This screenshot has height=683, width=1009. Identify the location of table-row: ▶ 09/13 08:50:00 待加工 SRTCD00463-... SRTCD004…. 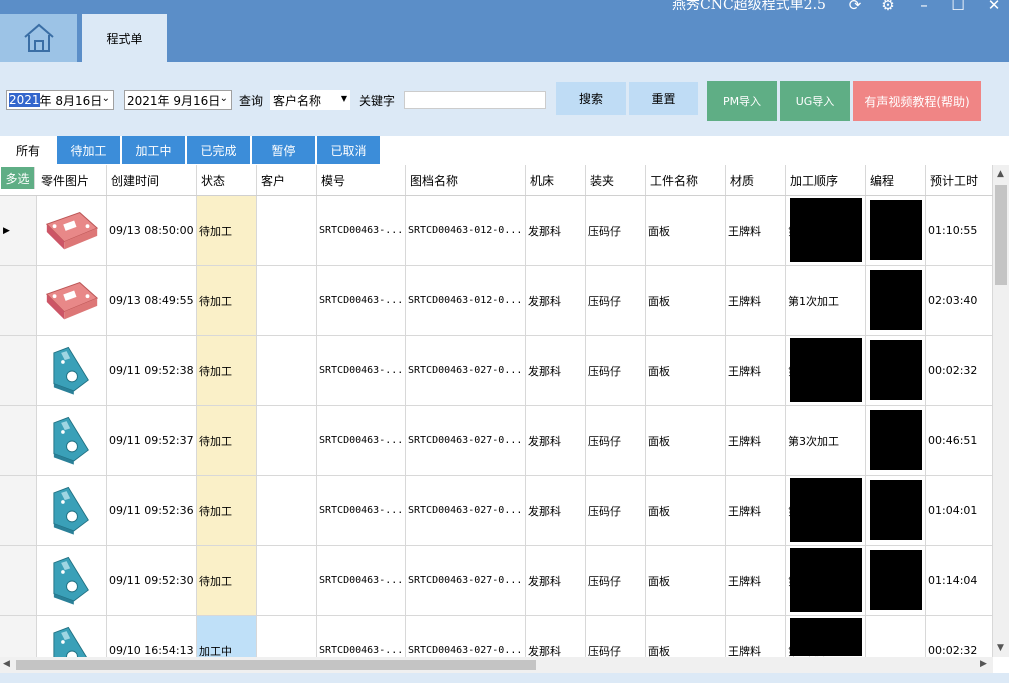
(496, 231).